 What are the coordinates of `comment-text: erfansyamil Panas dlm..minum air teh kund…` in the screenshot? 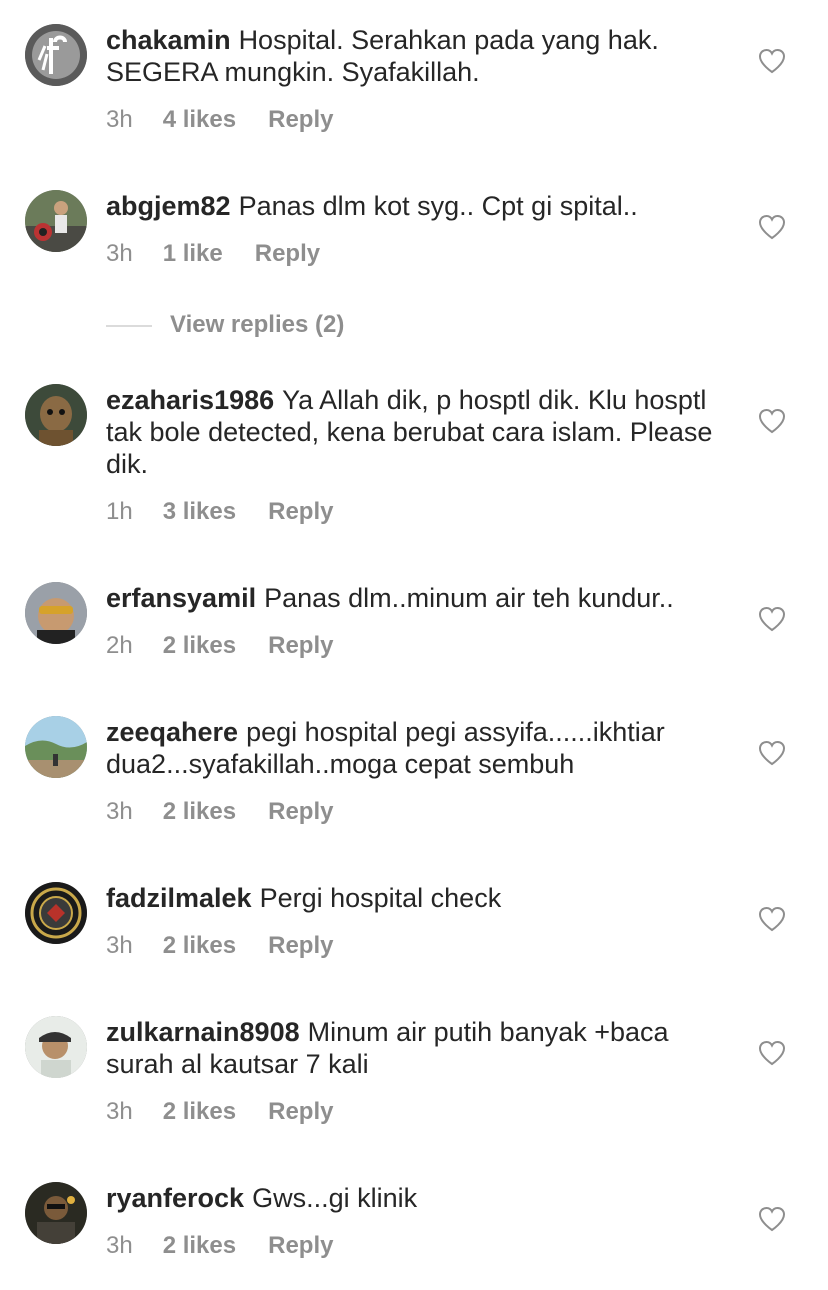 It's located at (416, 598).